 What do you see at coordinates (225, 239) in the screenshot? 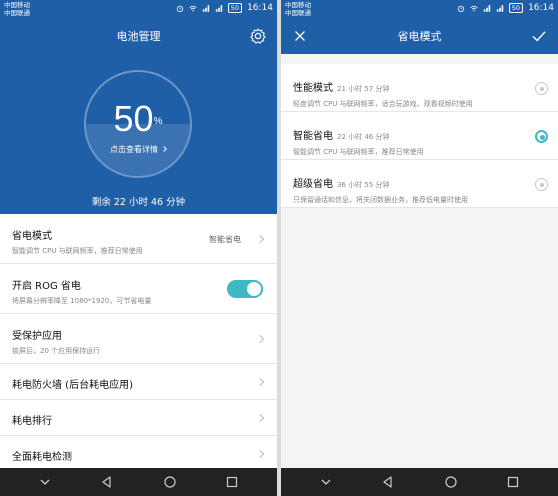
I see `row-value: 智能省电` at bounding box center [225, 239].